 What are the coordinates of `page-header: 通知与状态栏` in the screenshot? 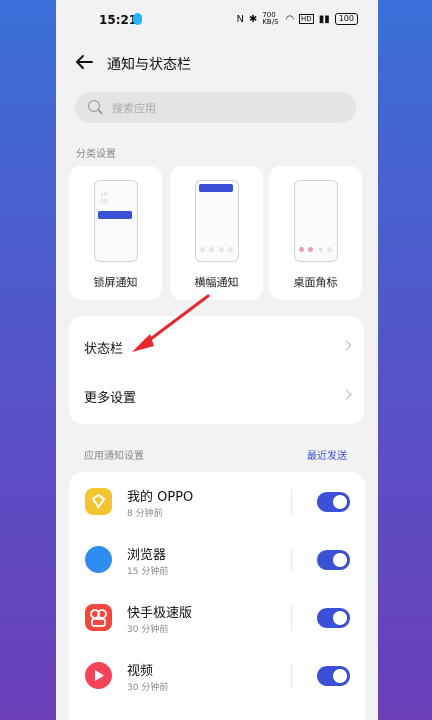 It's located at (217, 64).